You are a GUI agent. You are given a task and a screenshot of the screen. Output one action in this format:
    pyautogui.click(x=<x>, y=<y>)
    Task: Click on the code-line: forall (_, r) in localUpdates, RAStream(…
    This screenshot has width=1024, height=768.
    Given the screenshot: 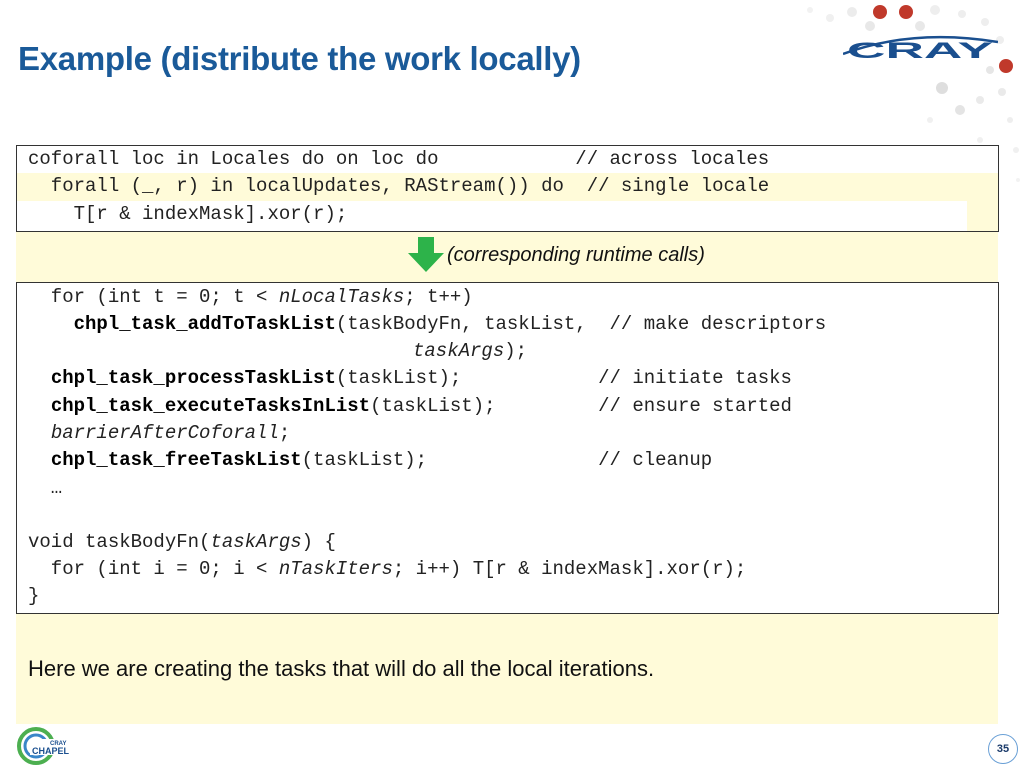 What is the action you would take?
    pyautogui.click(x=399, y=186)
    